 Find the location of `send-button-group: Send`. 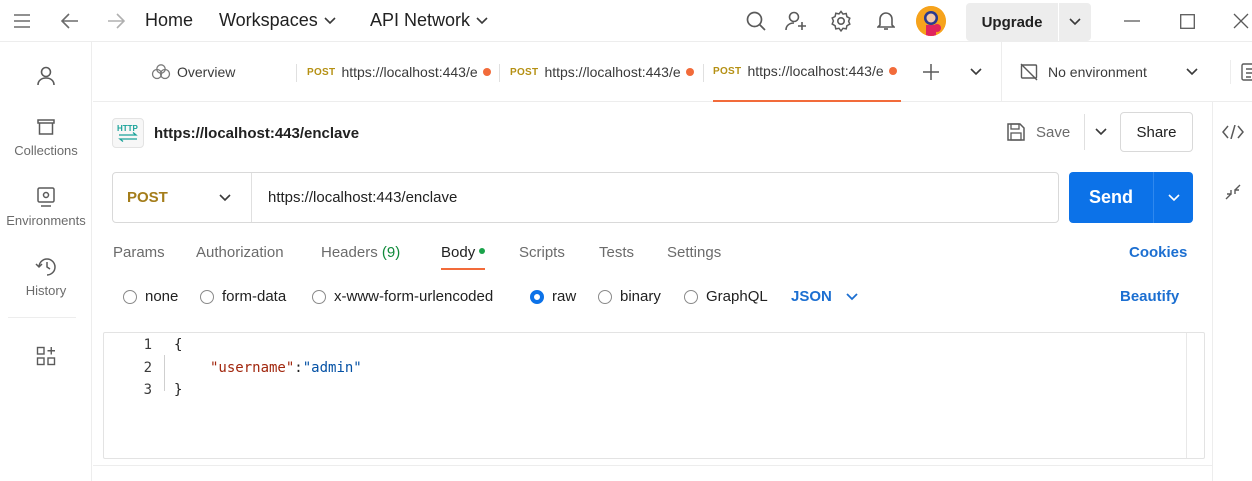

send-button-group: Send is located at coordinates (1131, 197).